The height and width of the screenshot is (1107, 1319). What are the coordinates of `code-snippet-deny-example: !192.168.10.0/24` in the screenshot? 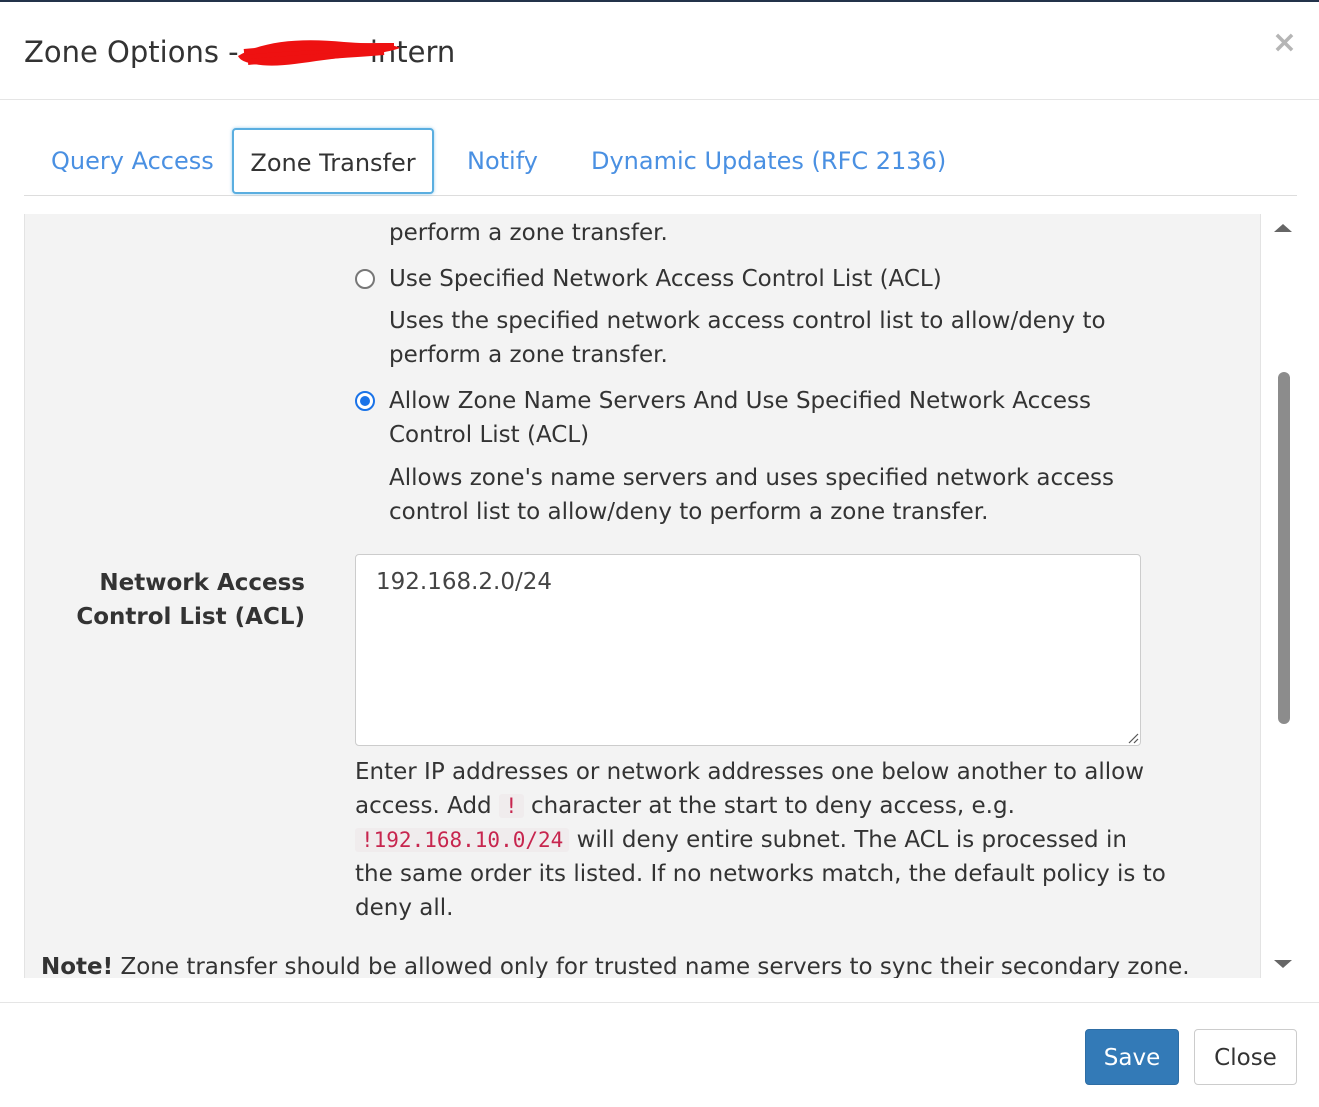 It's located at (462, 840).